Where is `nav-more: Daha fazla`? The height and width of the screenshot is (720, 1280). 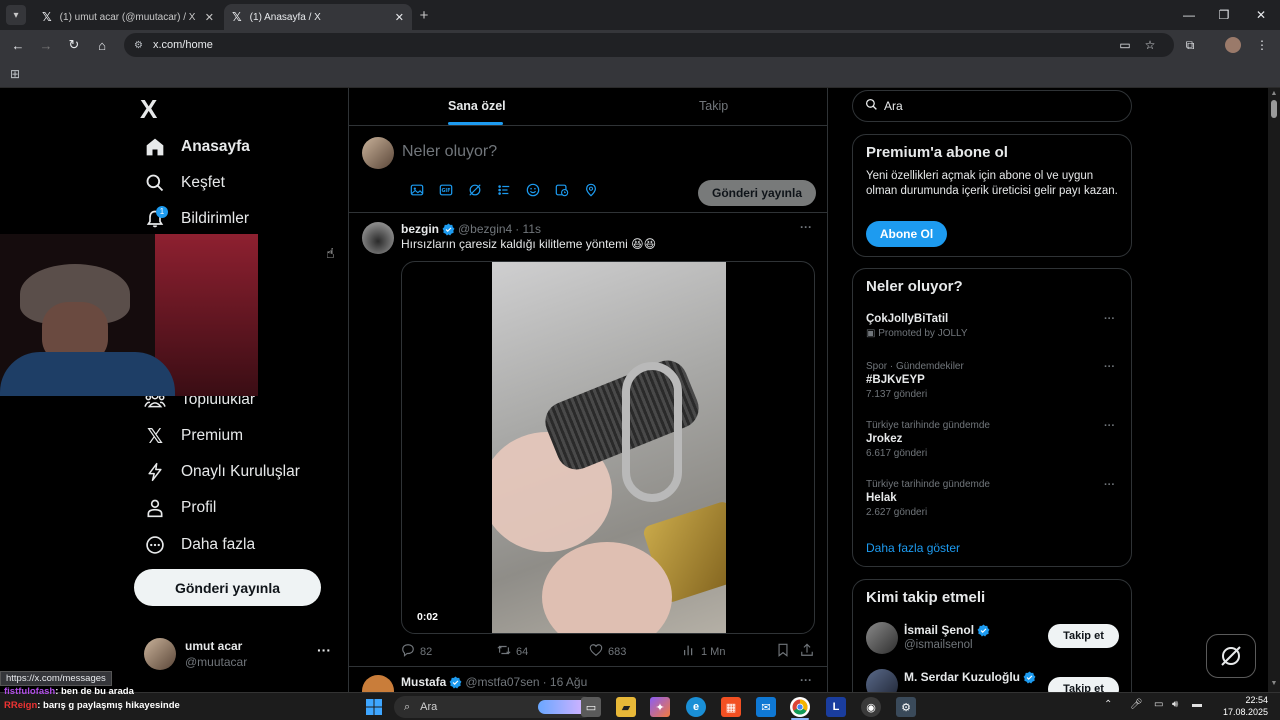 nav-more: Daha fazla is located at coordinates (199, 545).